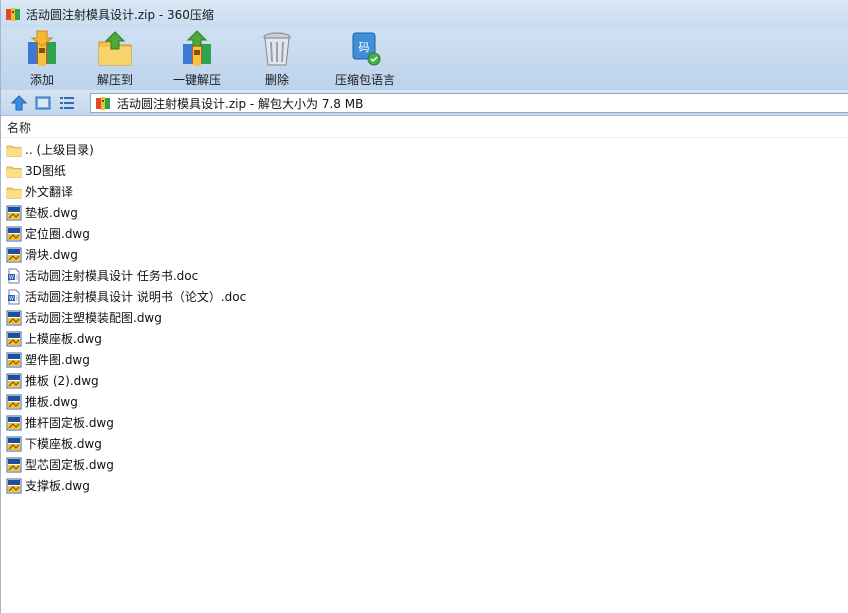 This screenshot has width=848, height=613. I want to click on up-level-button, so click(19, 103).